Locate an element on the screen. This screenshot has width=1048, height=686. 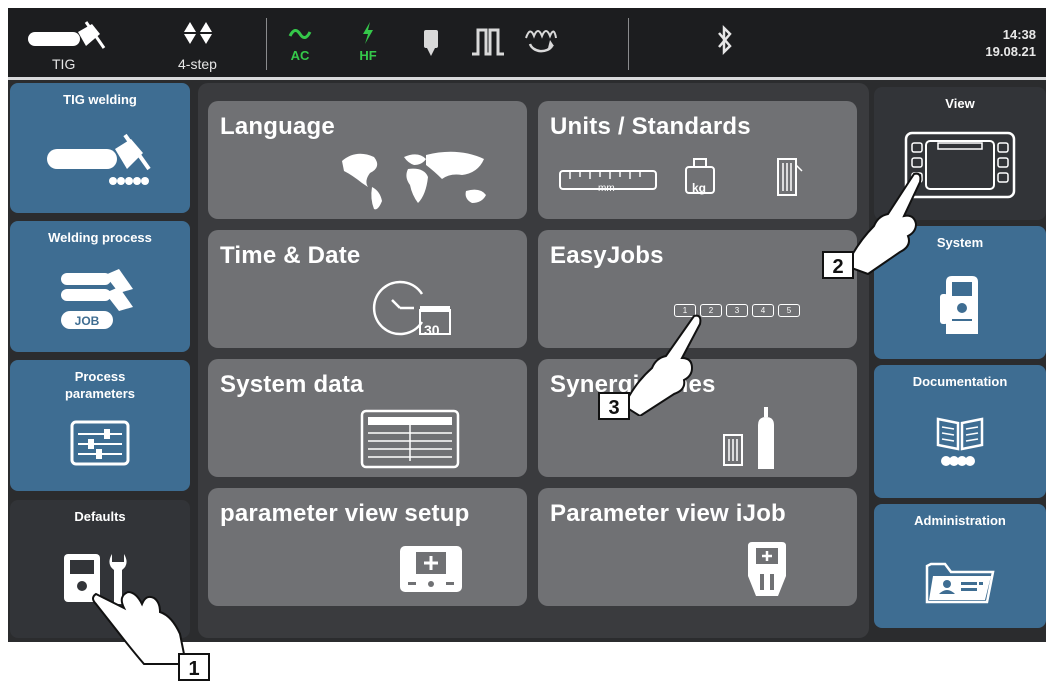
time-text: 14:38 is located at coordinates (1019, 34).